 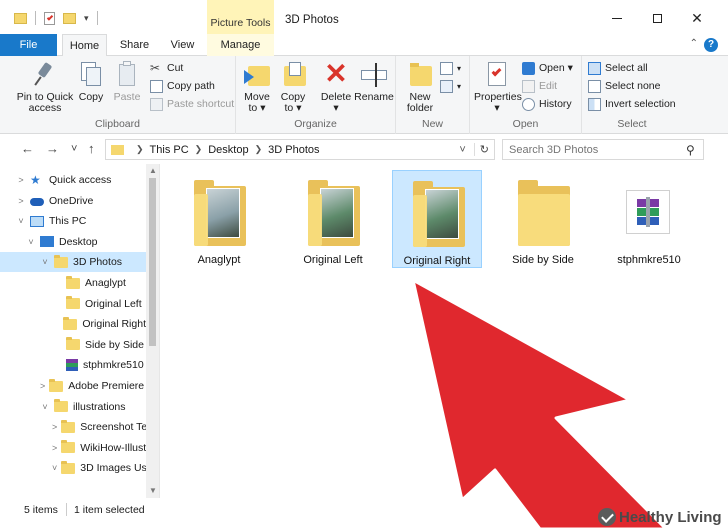 I want to click on maximize-icon, so click(x=657, y=18).